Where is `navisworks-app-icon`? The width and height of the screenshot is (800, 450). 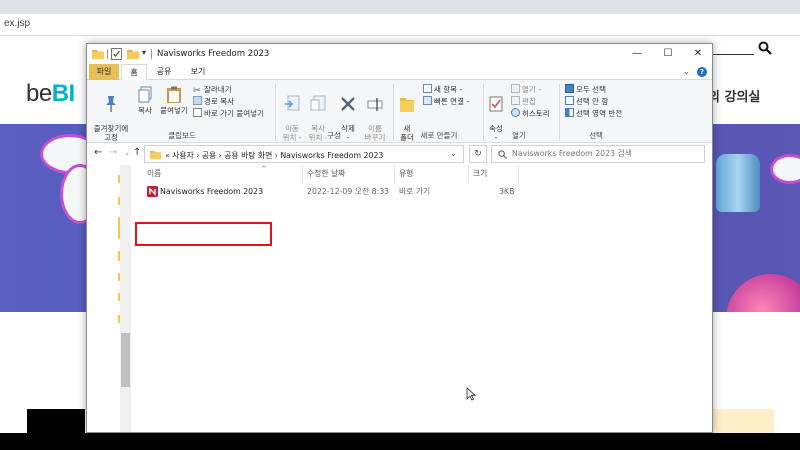 navisworks-app-icon is located at coordinates (152, 191).